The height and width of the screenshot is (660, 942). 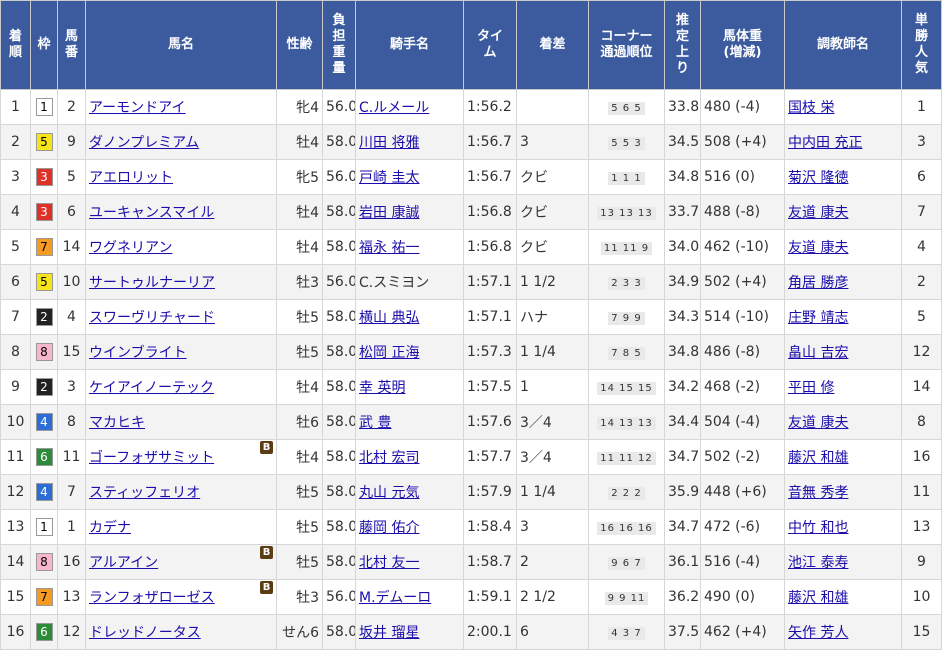 I want to click on jockey-link: 丸山 元気, so click(x=389, y=493).